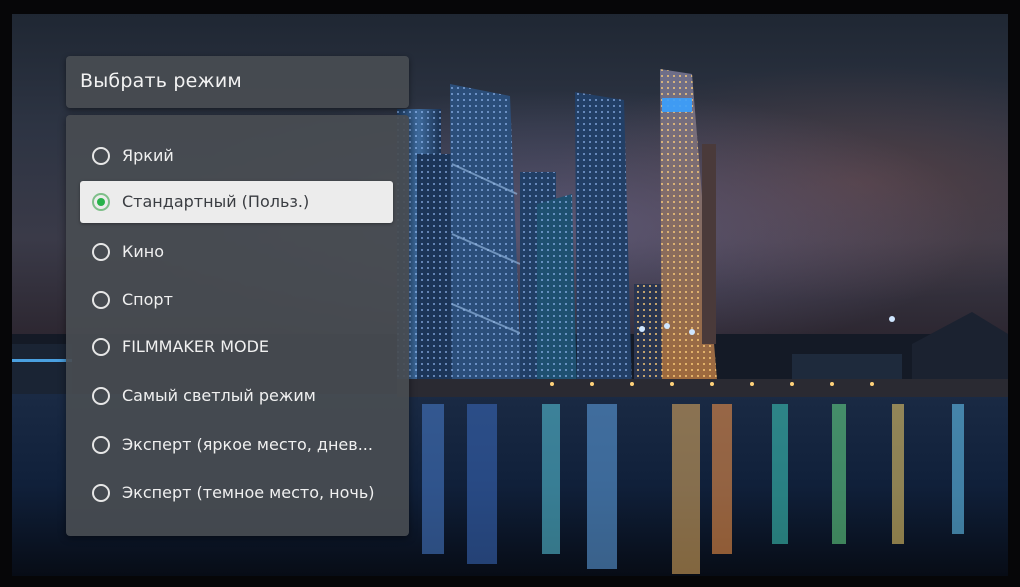 The image size is (1020, 587). I want to click on option-label: Спорт, so click(147, 299).